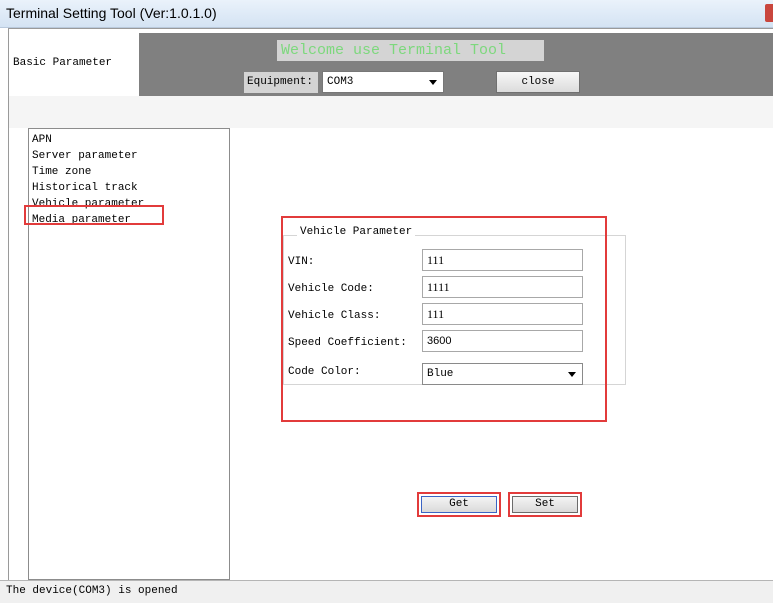  What do you see at coordinates (85, 188) in the screenshot?
I see `sidebar-item-historical-track: Historical track` at bounding box center [85, 188].